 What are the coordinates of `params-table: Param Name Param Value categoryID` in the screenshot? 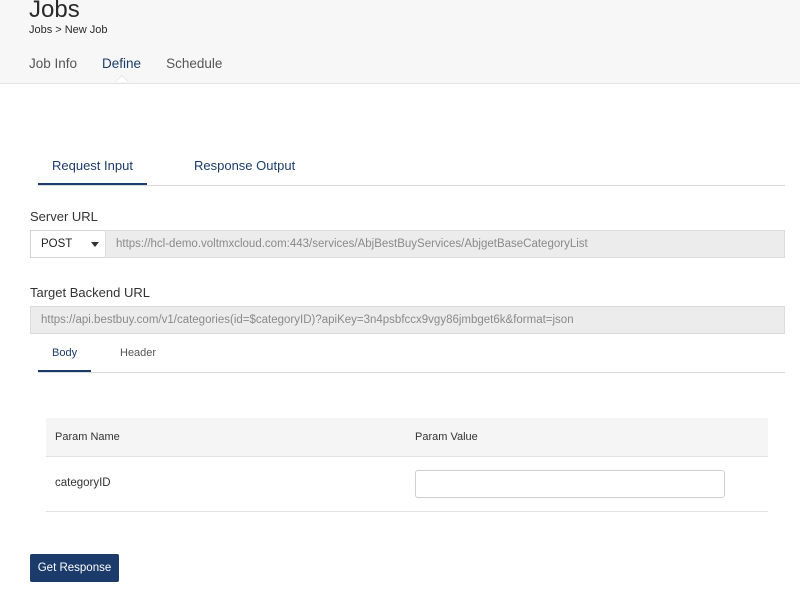 It's located at (407, 465).